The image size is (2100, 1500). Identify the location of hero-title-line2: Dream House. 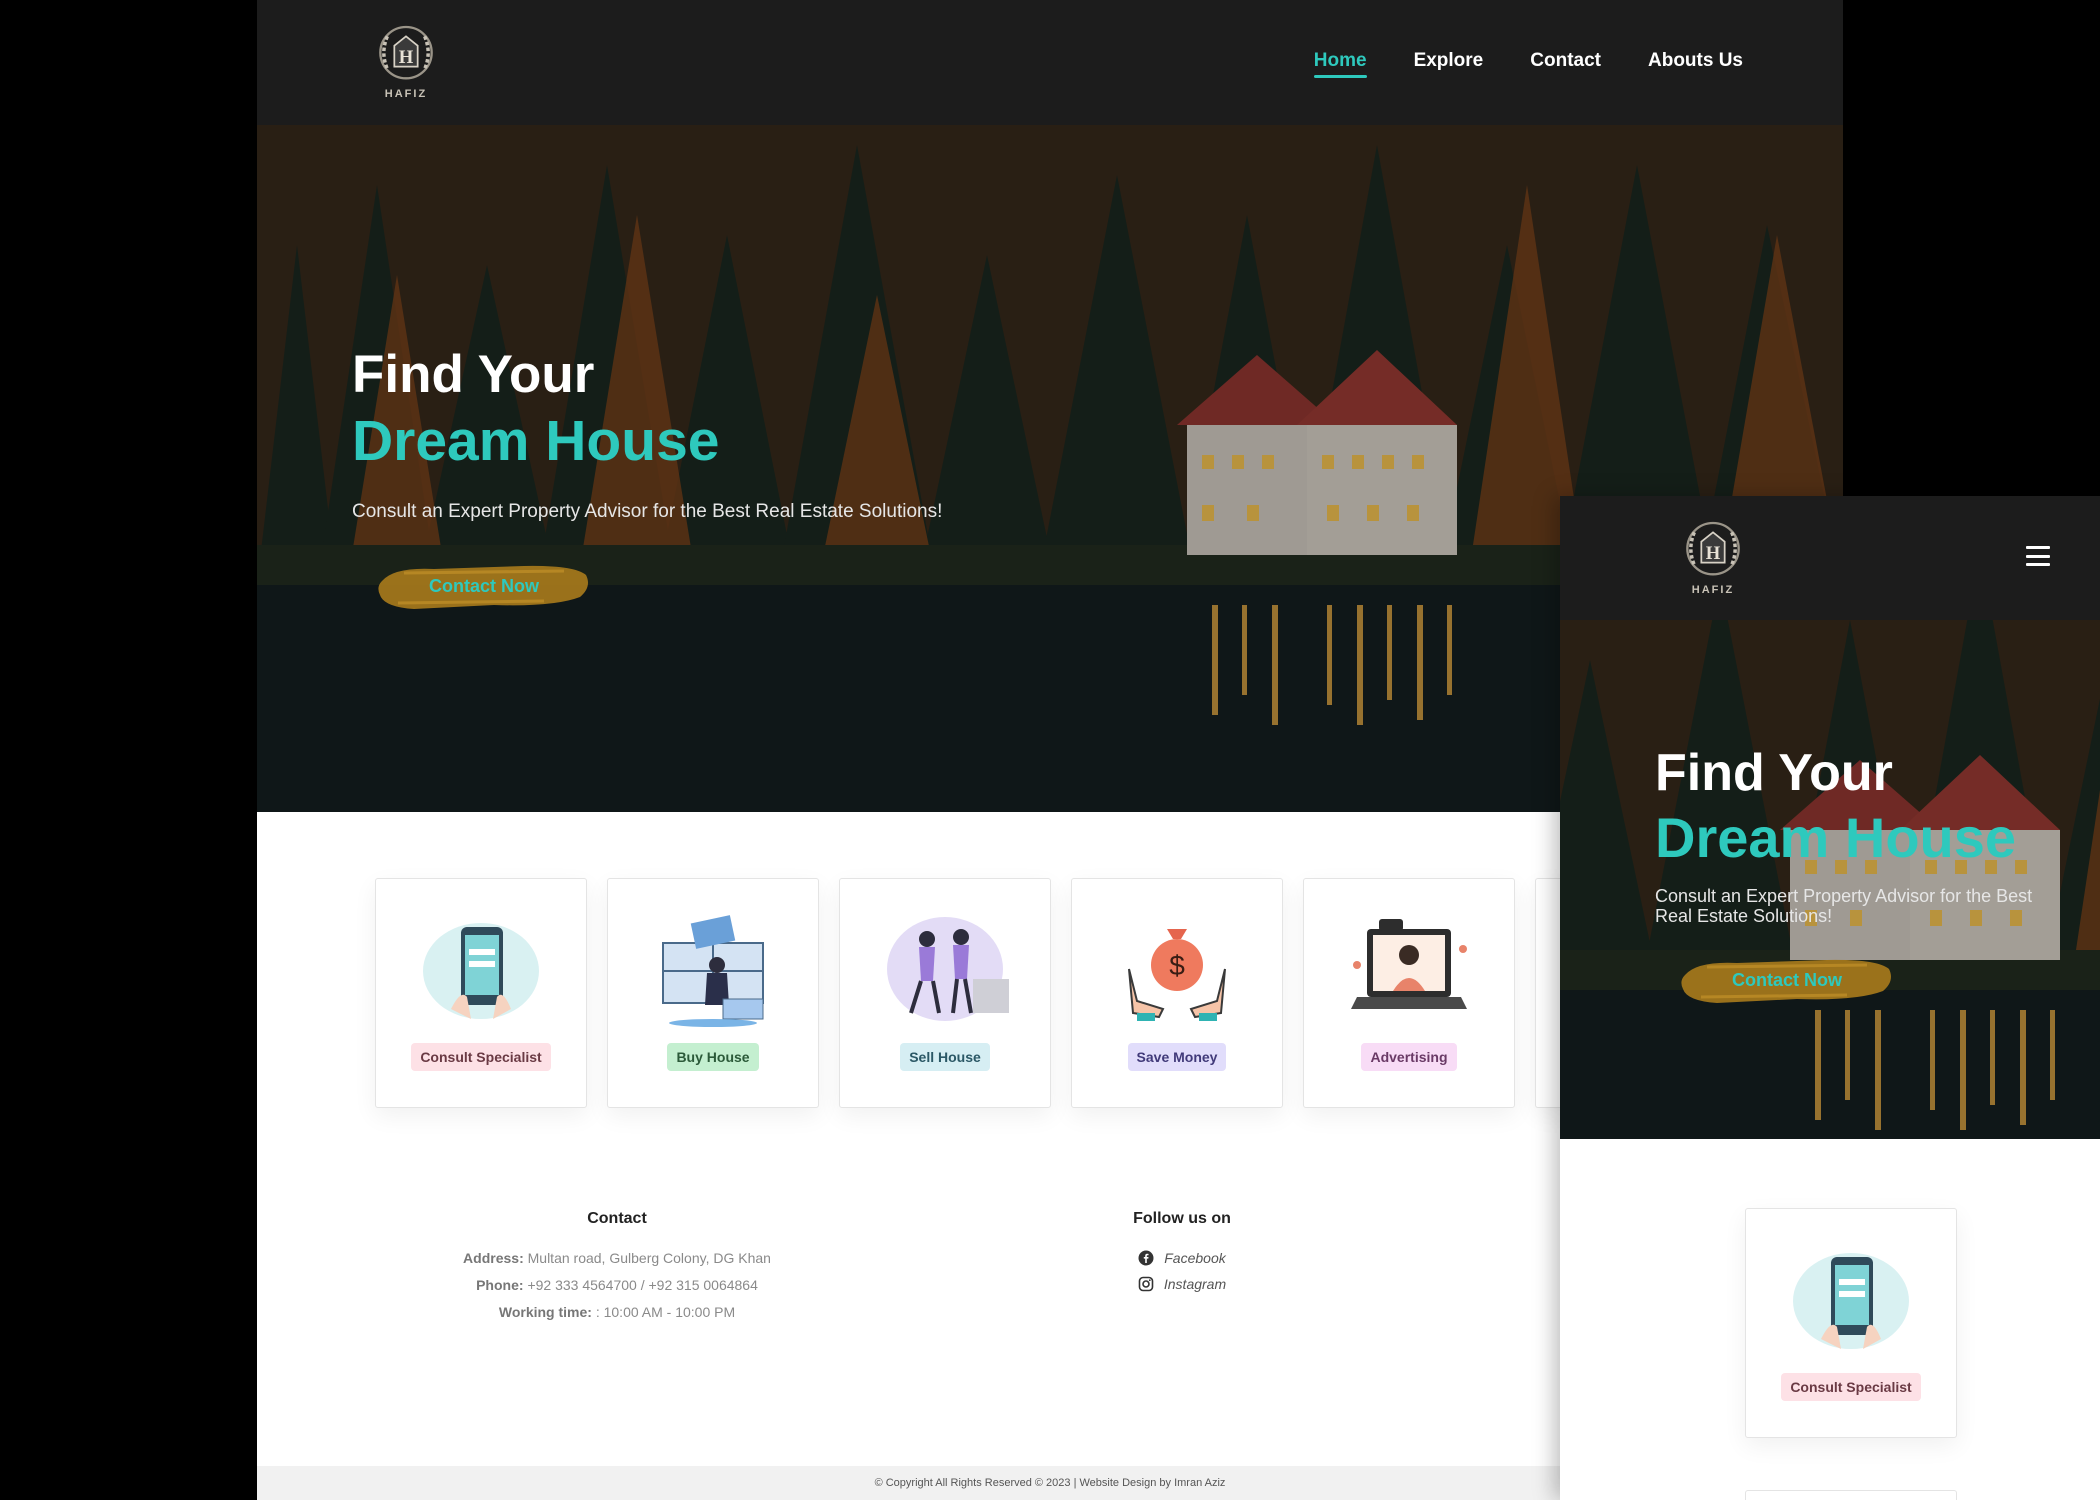
(536, 440).